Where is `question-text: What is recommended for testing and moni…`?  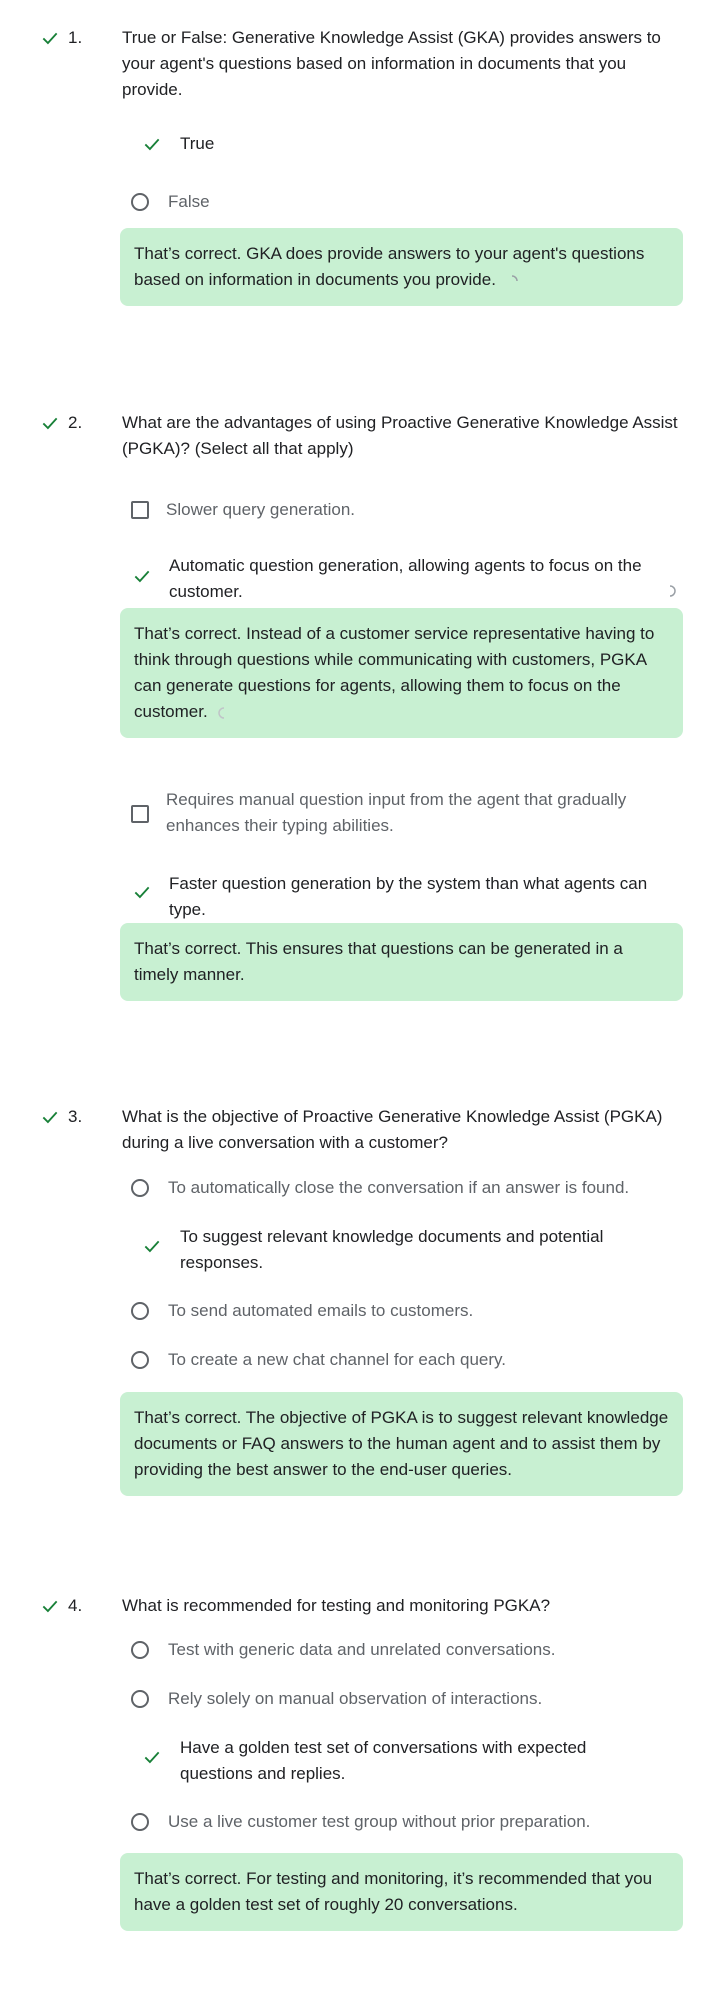
question-text: What is recommended for testing and moni… is located at coordinates (336, 1605).